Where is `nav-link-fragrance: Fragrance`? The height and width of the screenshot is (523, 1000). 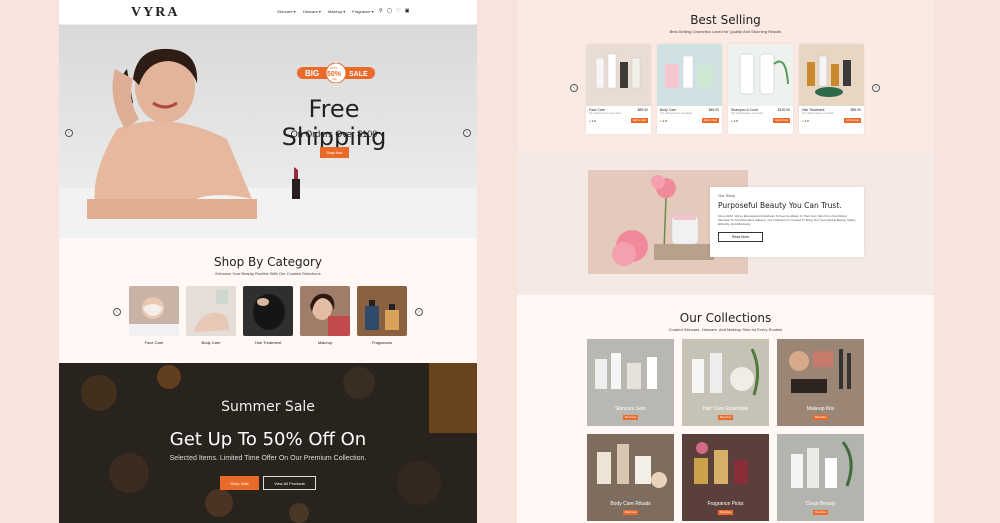 nav-link-fragrance: Fragrance is located at coordinates (362, 11).